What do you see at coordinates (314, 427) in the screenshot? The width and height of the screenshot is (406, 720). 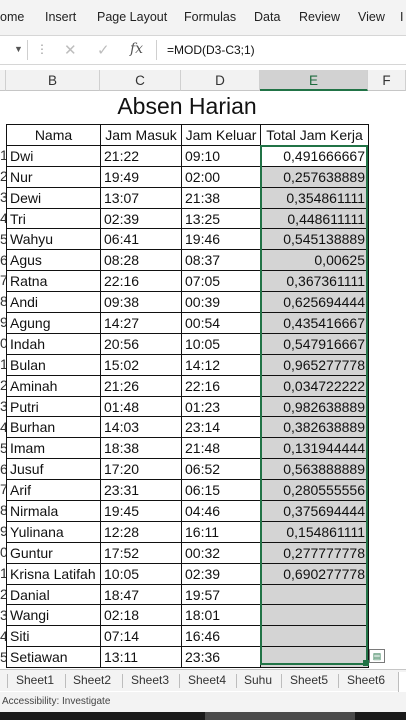 I see `cell-total-jam-kerja: 0,382638889` at bounding box center [314, 427].